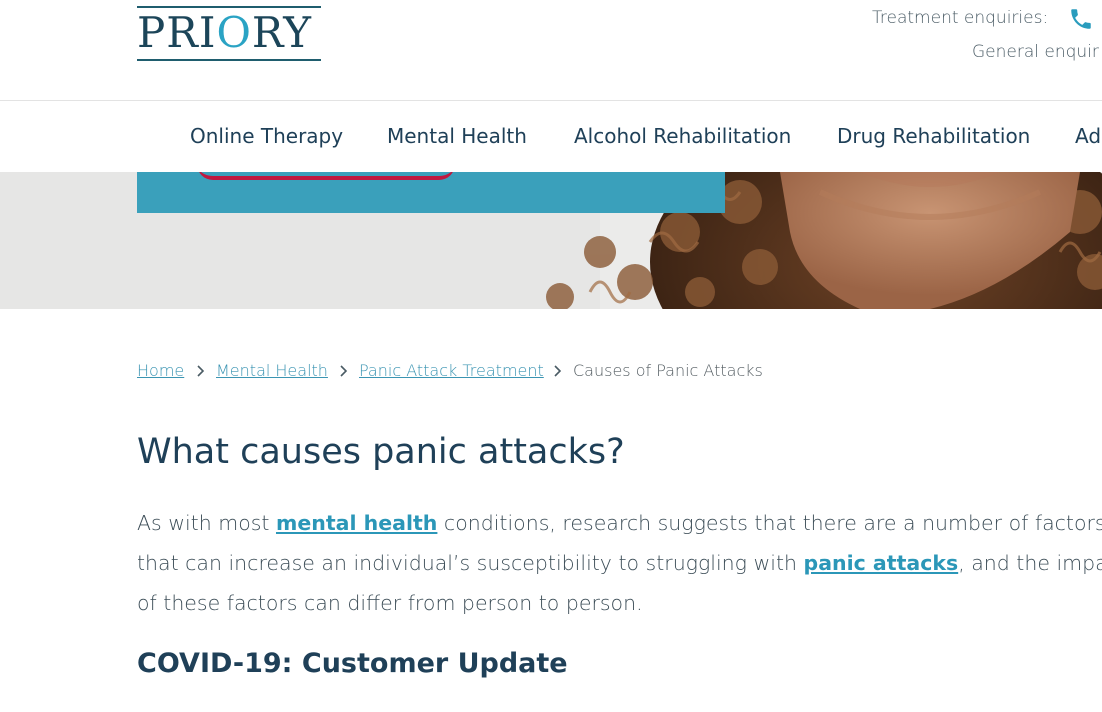  I want to click on intro-text: As with most, so click(206, 523).